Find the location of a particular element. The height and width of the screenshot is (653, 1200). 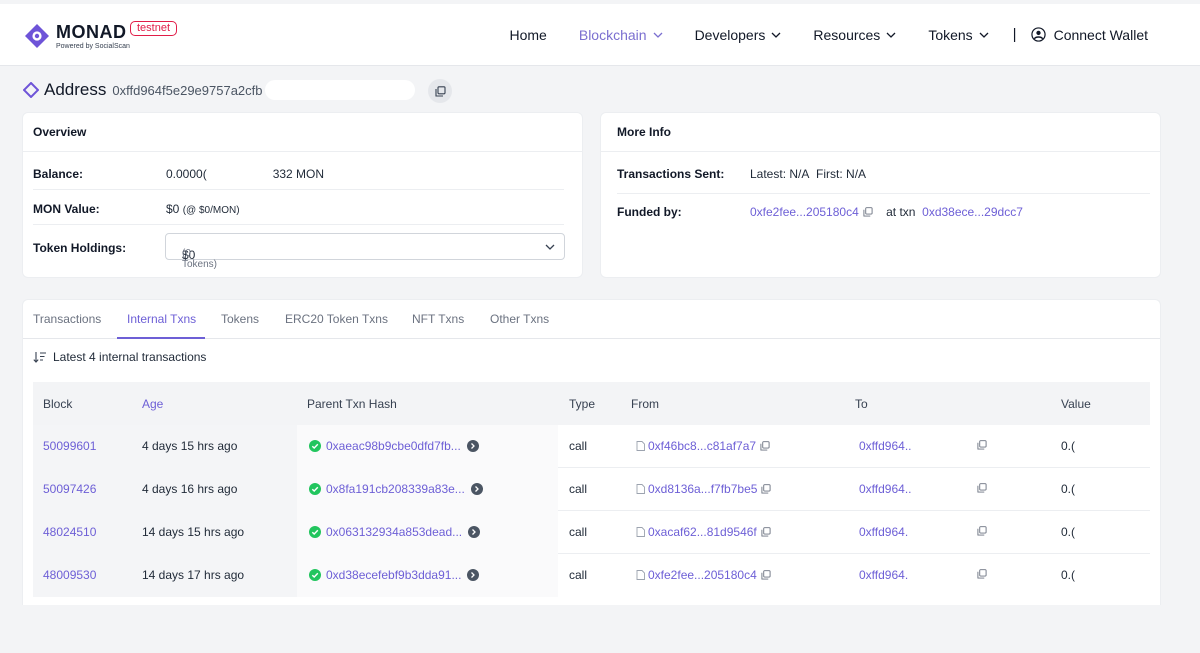

nav-blockchain: Blockchain is located at coordinates (621, 35).